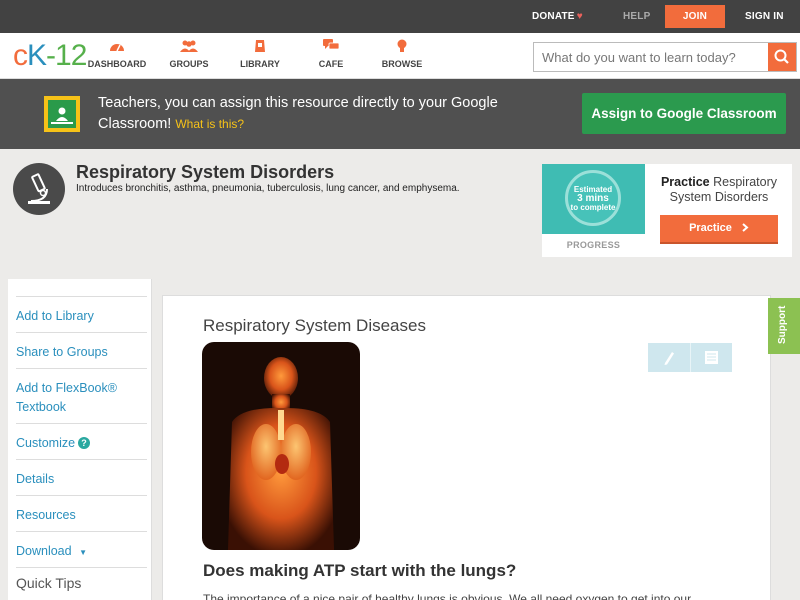 The image size is (800, 600). I want to click on notes-button, so click(711, 357).